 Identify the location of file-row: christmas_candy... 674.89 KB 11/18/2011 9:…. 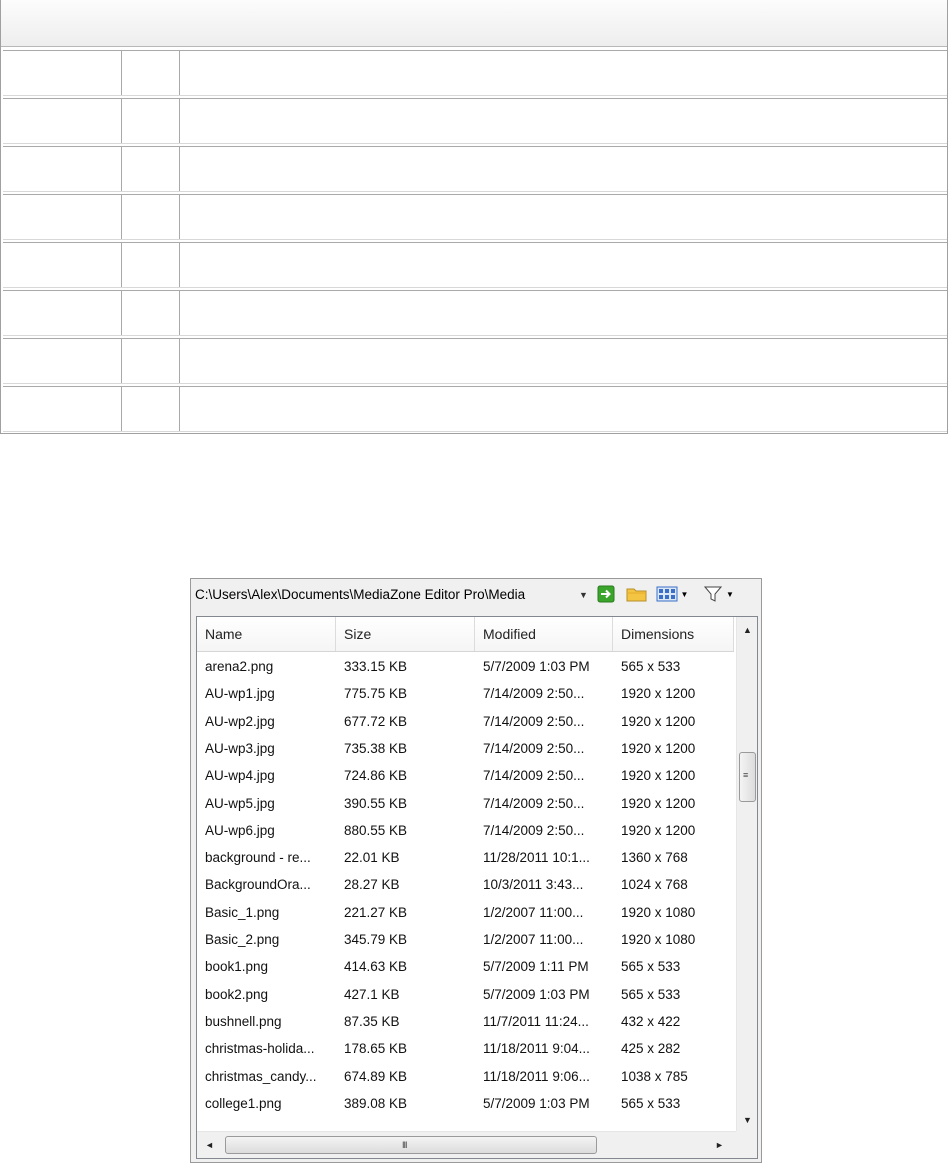
(465, 1076).